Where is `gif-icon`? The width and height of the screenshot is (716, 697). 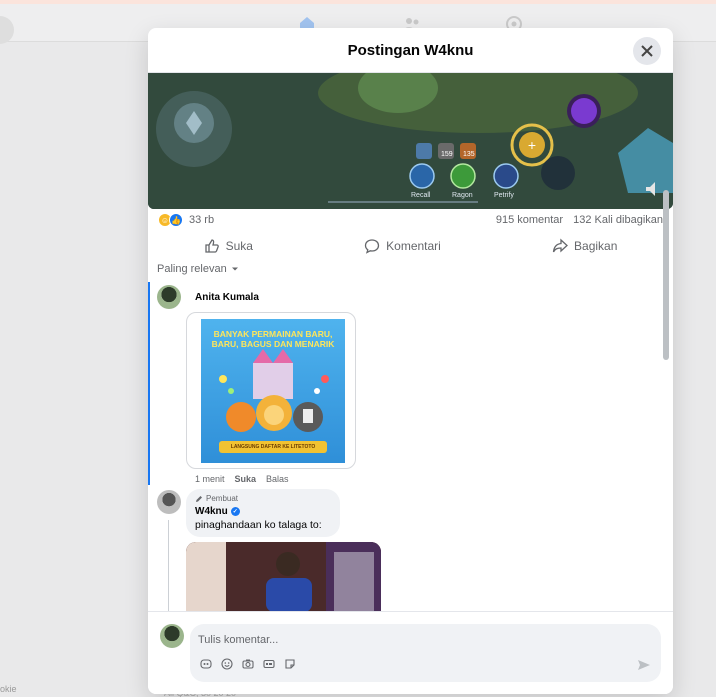 gif-icon is located at coordinates (269, 664).